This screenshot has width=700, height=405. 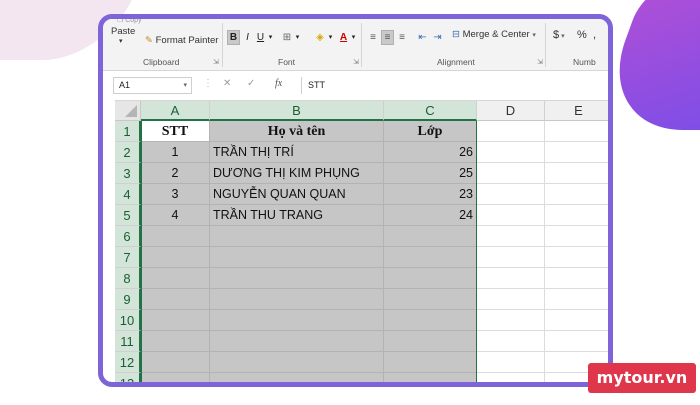 I want to click on merge-center-button: ⊟ Merge & Center ▾, so click(x=494, y=34).